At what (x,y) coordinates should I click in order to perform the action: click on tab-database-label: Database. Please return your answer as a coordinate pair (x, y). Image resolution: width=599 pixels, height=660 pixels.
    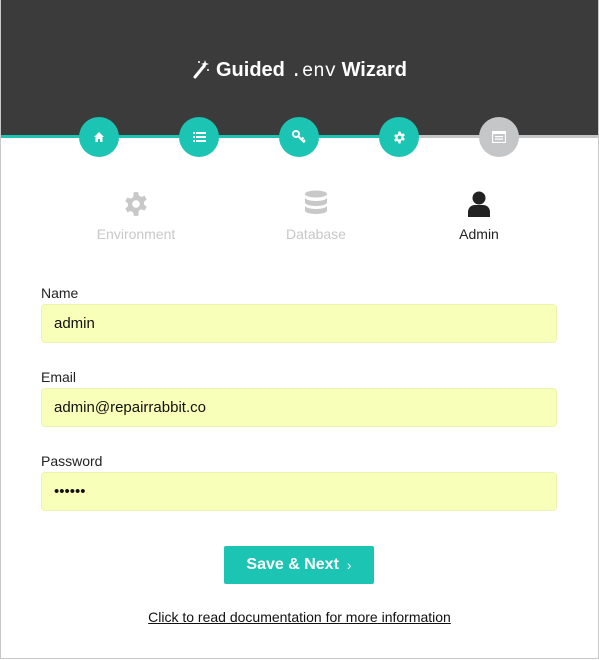
    Looking at the image, I should click on (316, 234).